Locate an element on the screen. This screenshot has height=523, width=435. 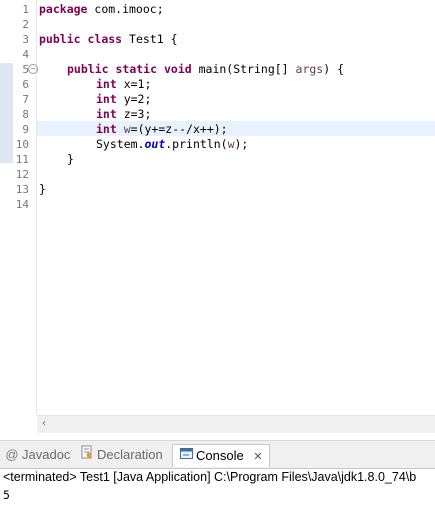
console-icon is located at coordinates (186, 456).